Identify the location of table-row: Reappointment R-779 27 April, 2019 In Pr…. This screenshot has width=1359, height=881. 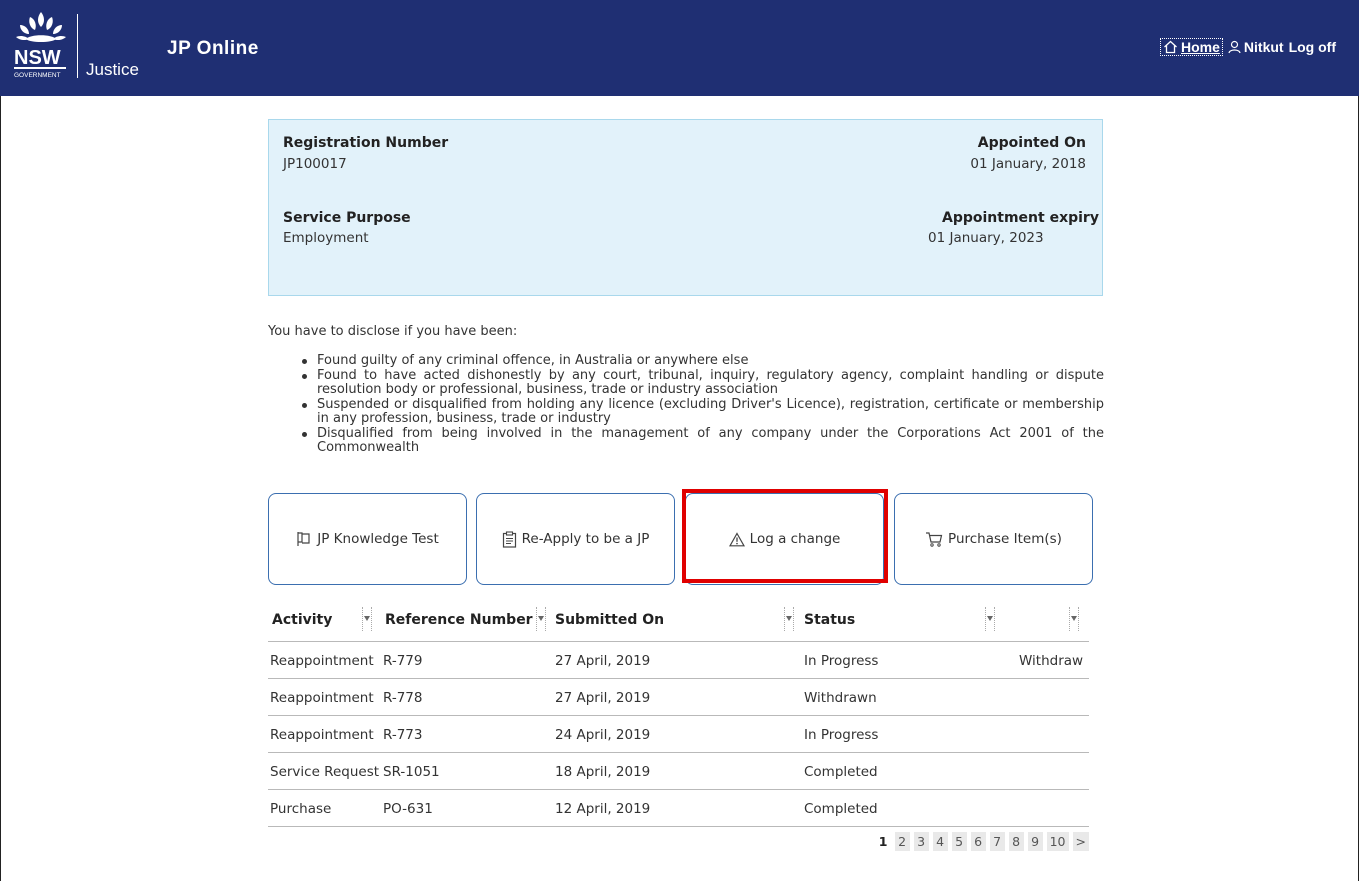
(678, 660).